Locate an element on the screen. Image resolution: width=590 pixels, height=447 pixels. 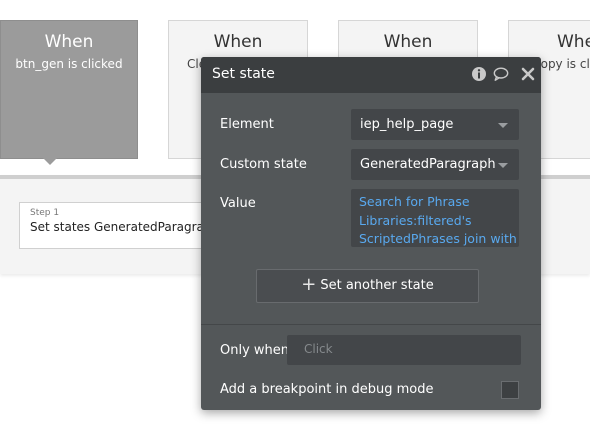
active-event-pointer is located at coordinates (50, 161).